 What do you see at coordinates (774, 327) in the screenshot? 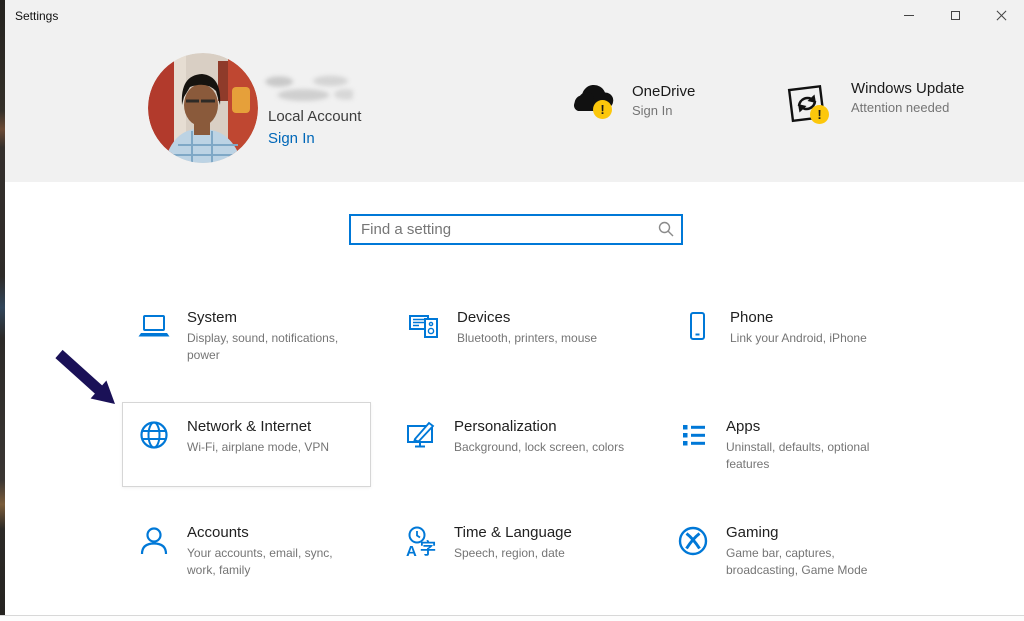
I see `tile-phone: Phone Link your Android, iPhone` at bounding box center [774, 327].